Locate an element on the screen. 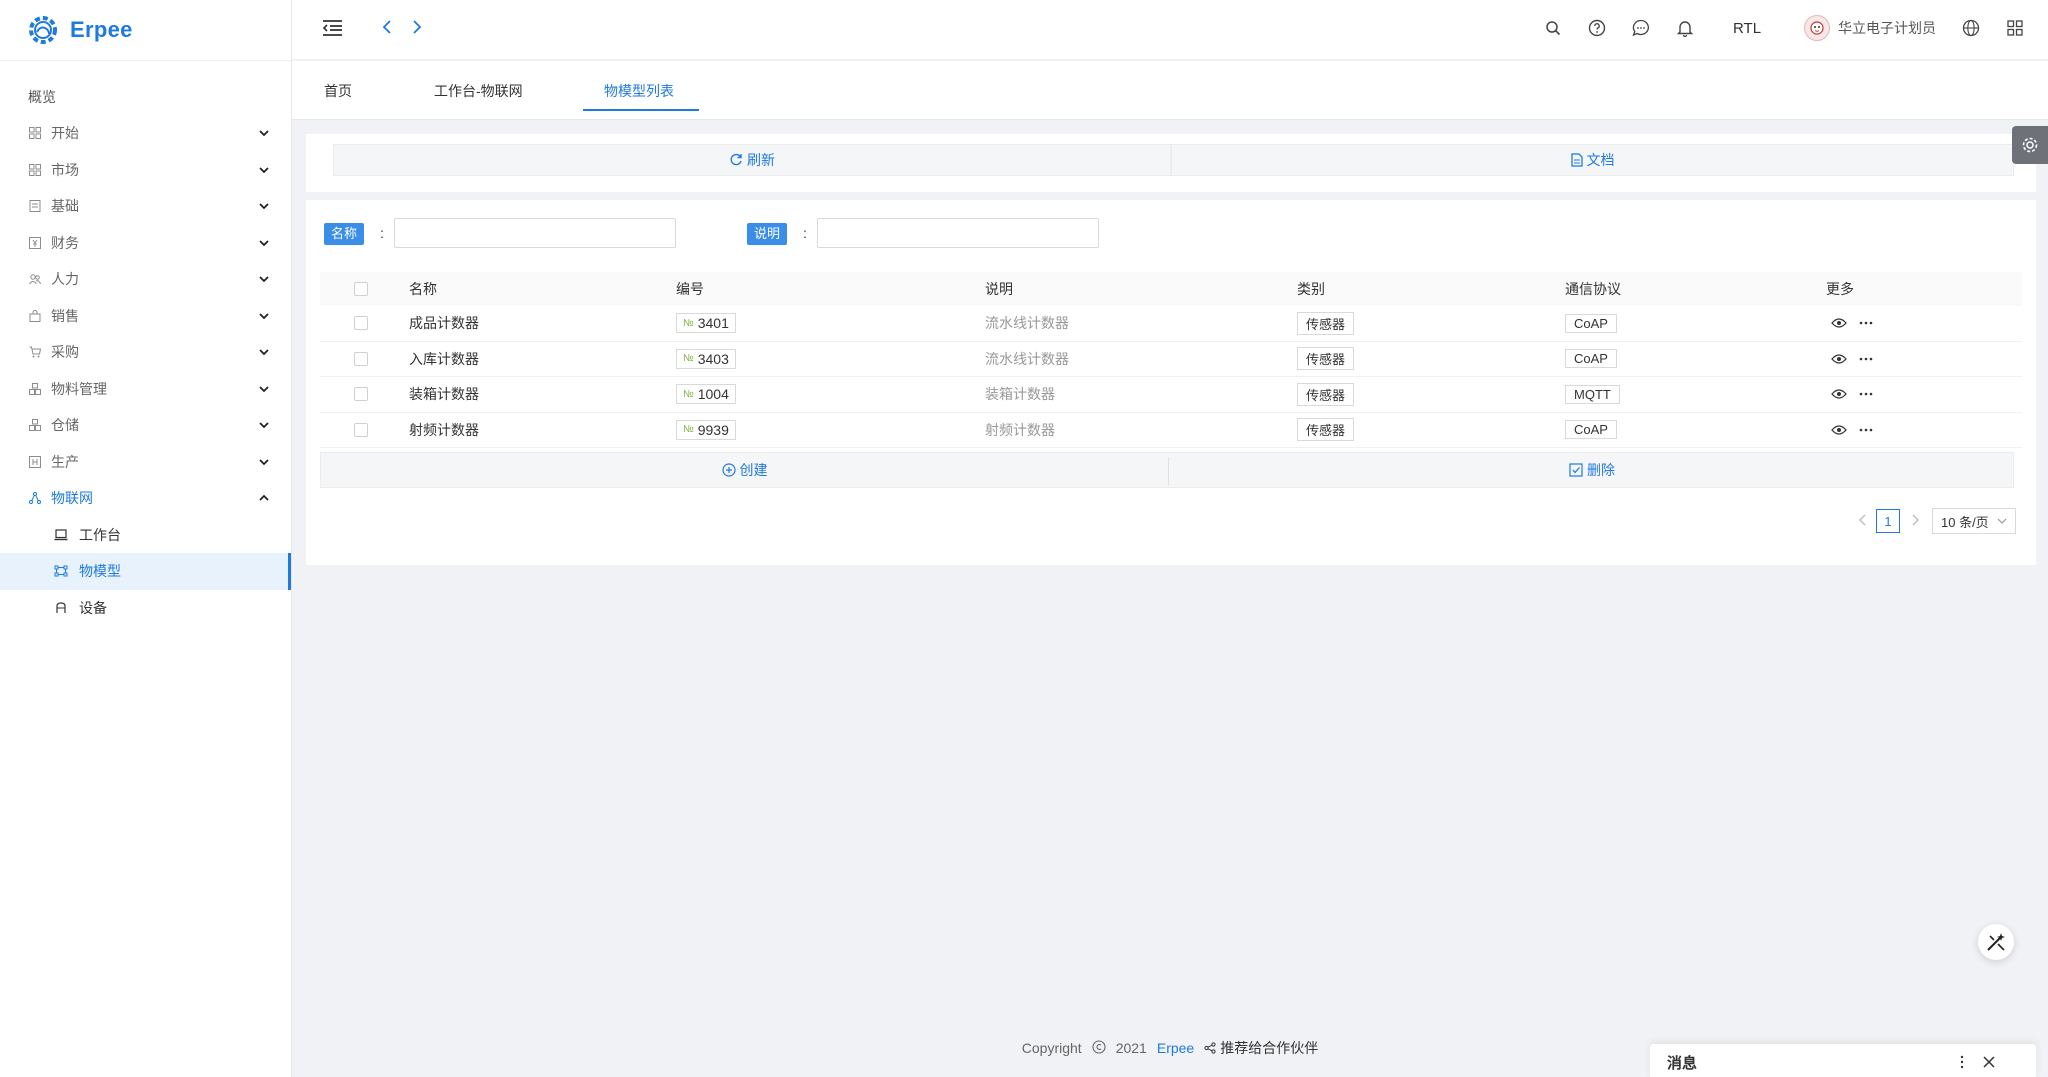 Image resolution: width=2048 pixels, height=1077 pixels. chat-icon is located at coordinates (1641, 28).